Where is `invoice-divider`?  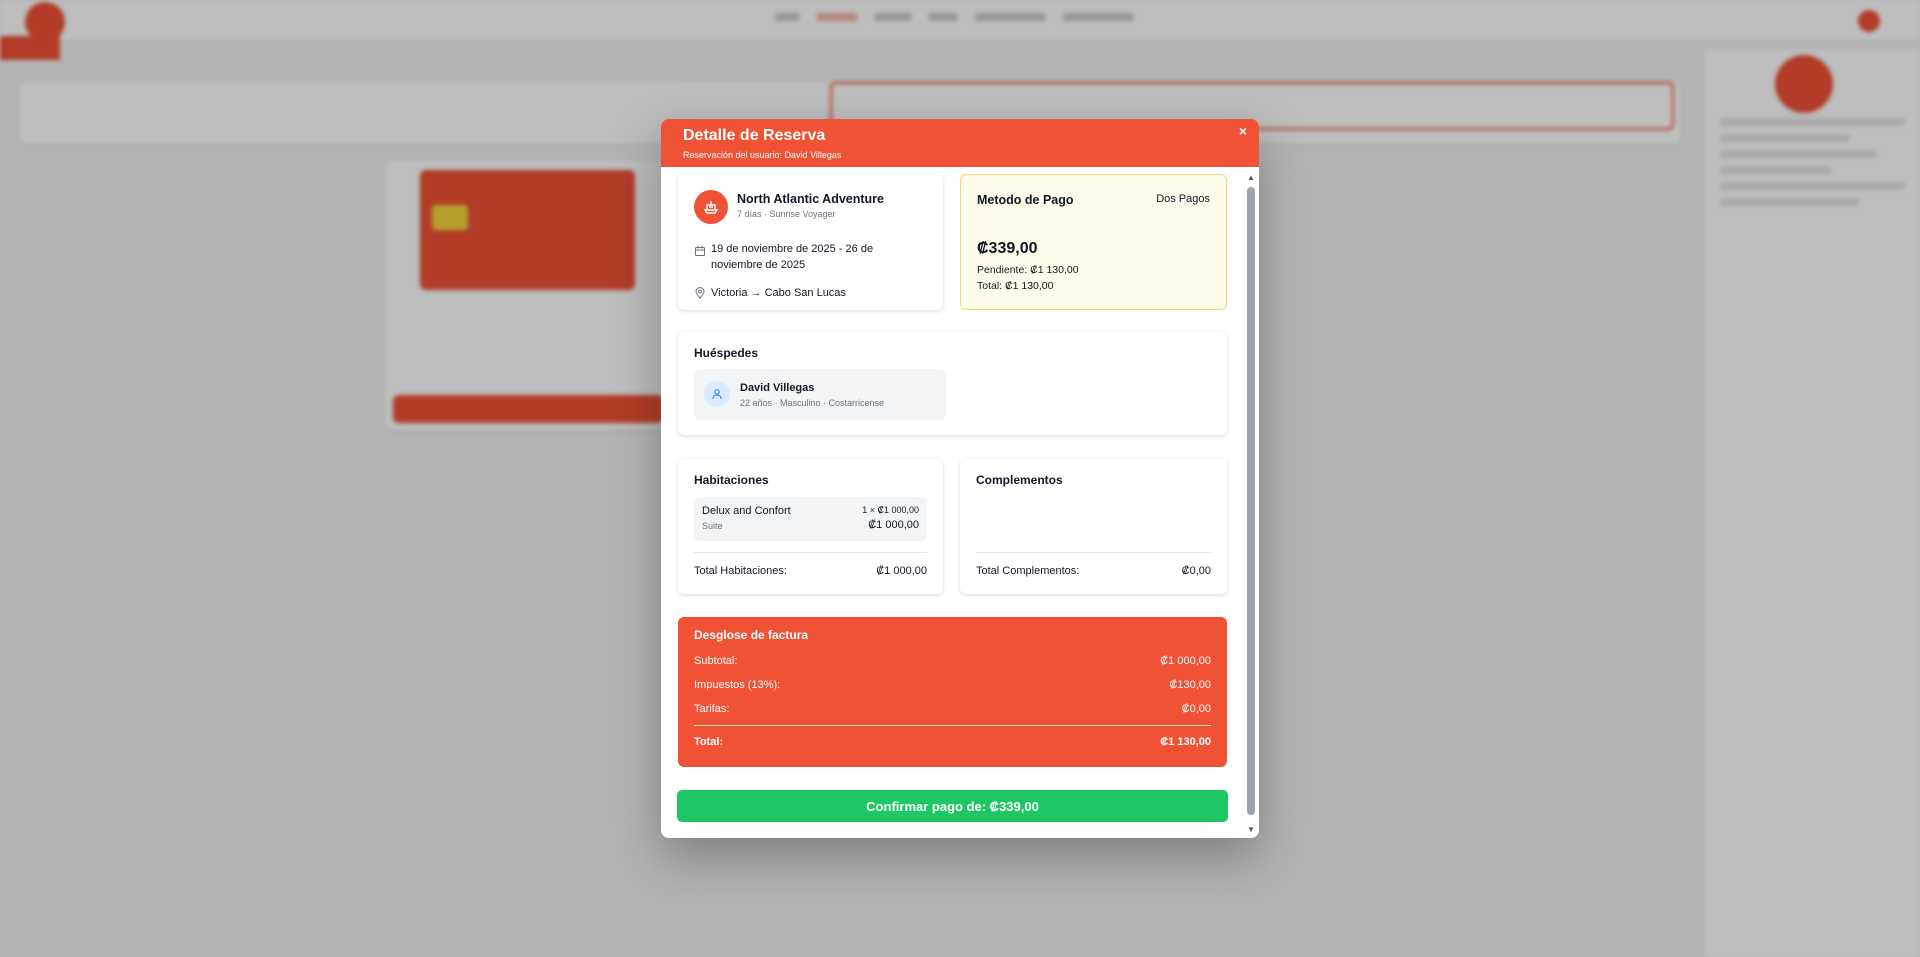 invoice-divider is located at coordinates (952, 725).